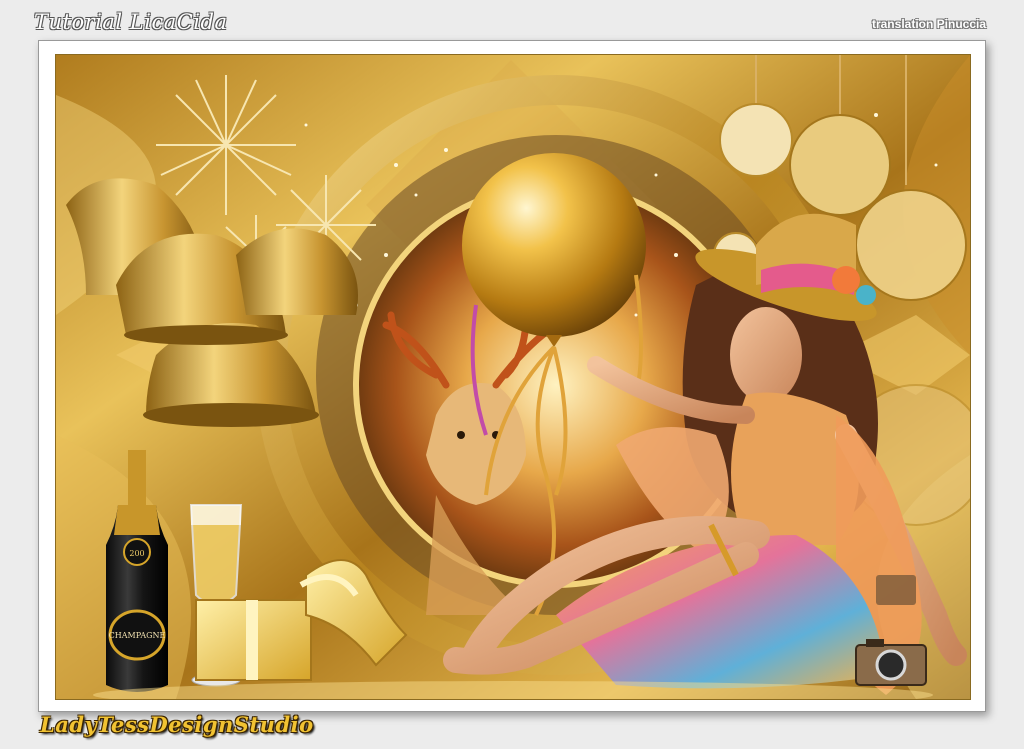 This screenshot has width=1024, height=749. What do you see at coordinates (177, 724) in the screenshot?
I see `studio-signature: LadyTessDesignStudio` at bounding box center [177, 724].